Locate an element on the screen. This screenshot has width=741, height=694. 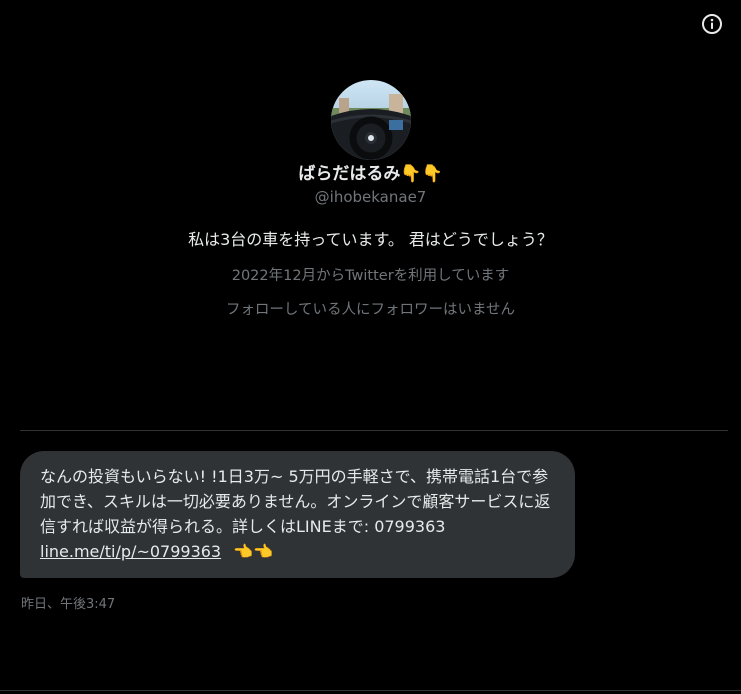
pointing-down-emoji: 👇👇 is located at coordinates (421, 174).